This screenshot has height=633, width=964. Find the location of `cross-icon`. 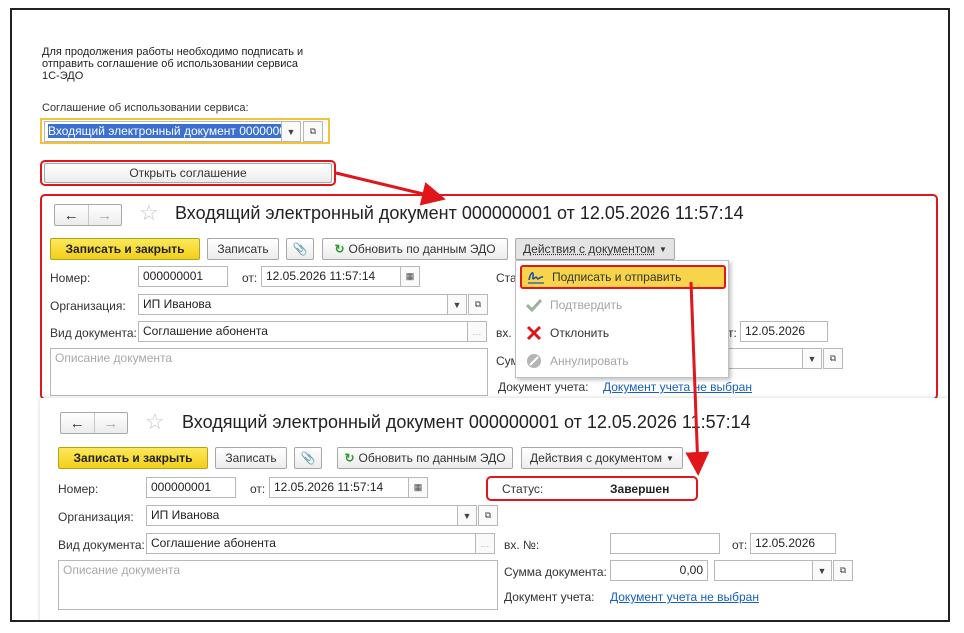

cross-icon is located at coordinates (534, 333).